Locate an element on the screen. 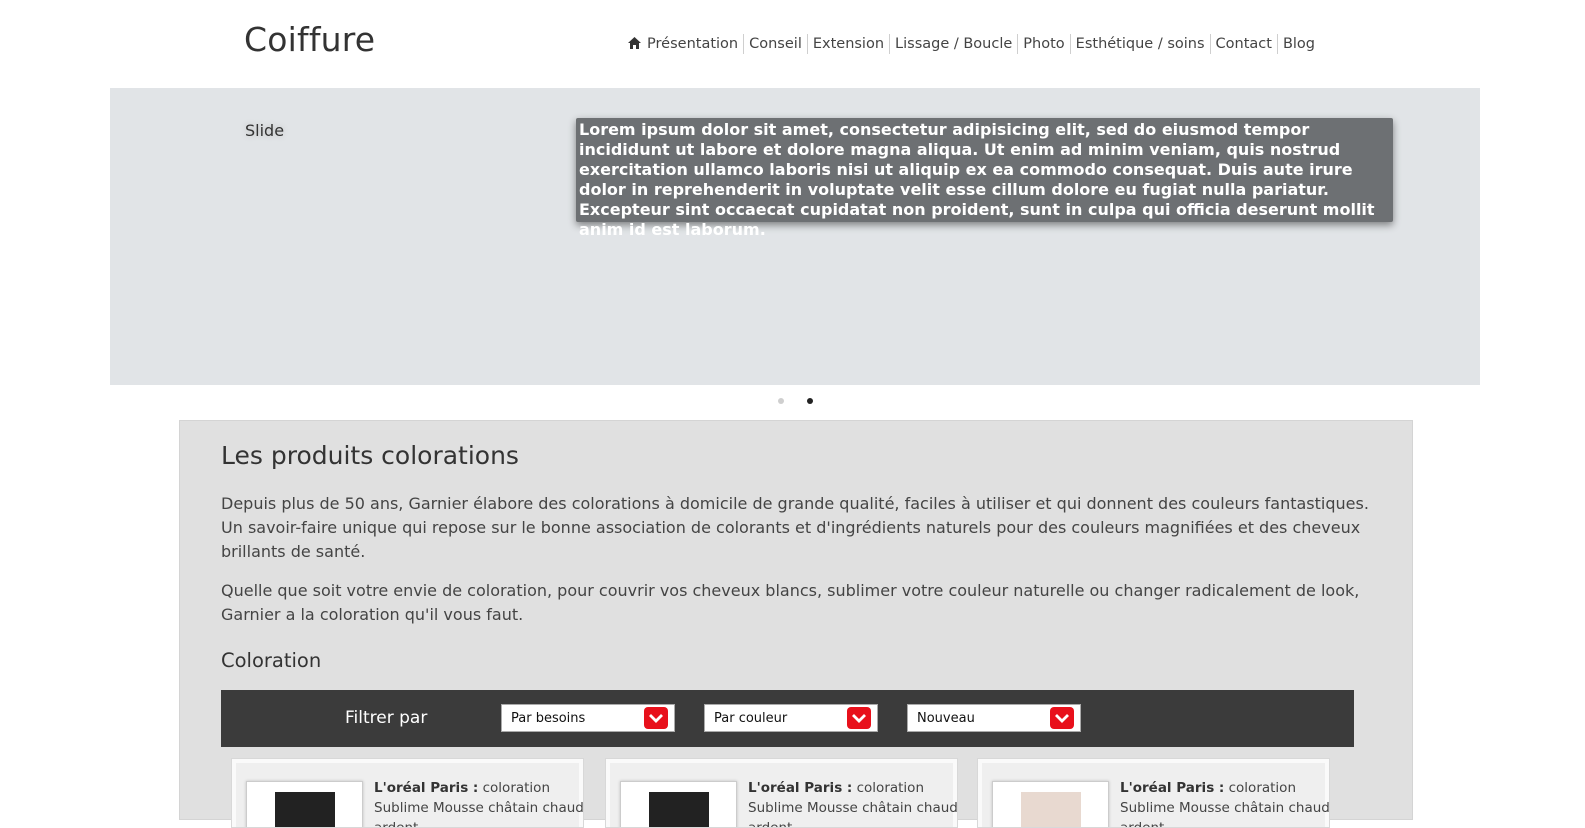 This screenshot has height=828, width=1585. filter-label: Filtrer par is located at coordinates (386, 718).